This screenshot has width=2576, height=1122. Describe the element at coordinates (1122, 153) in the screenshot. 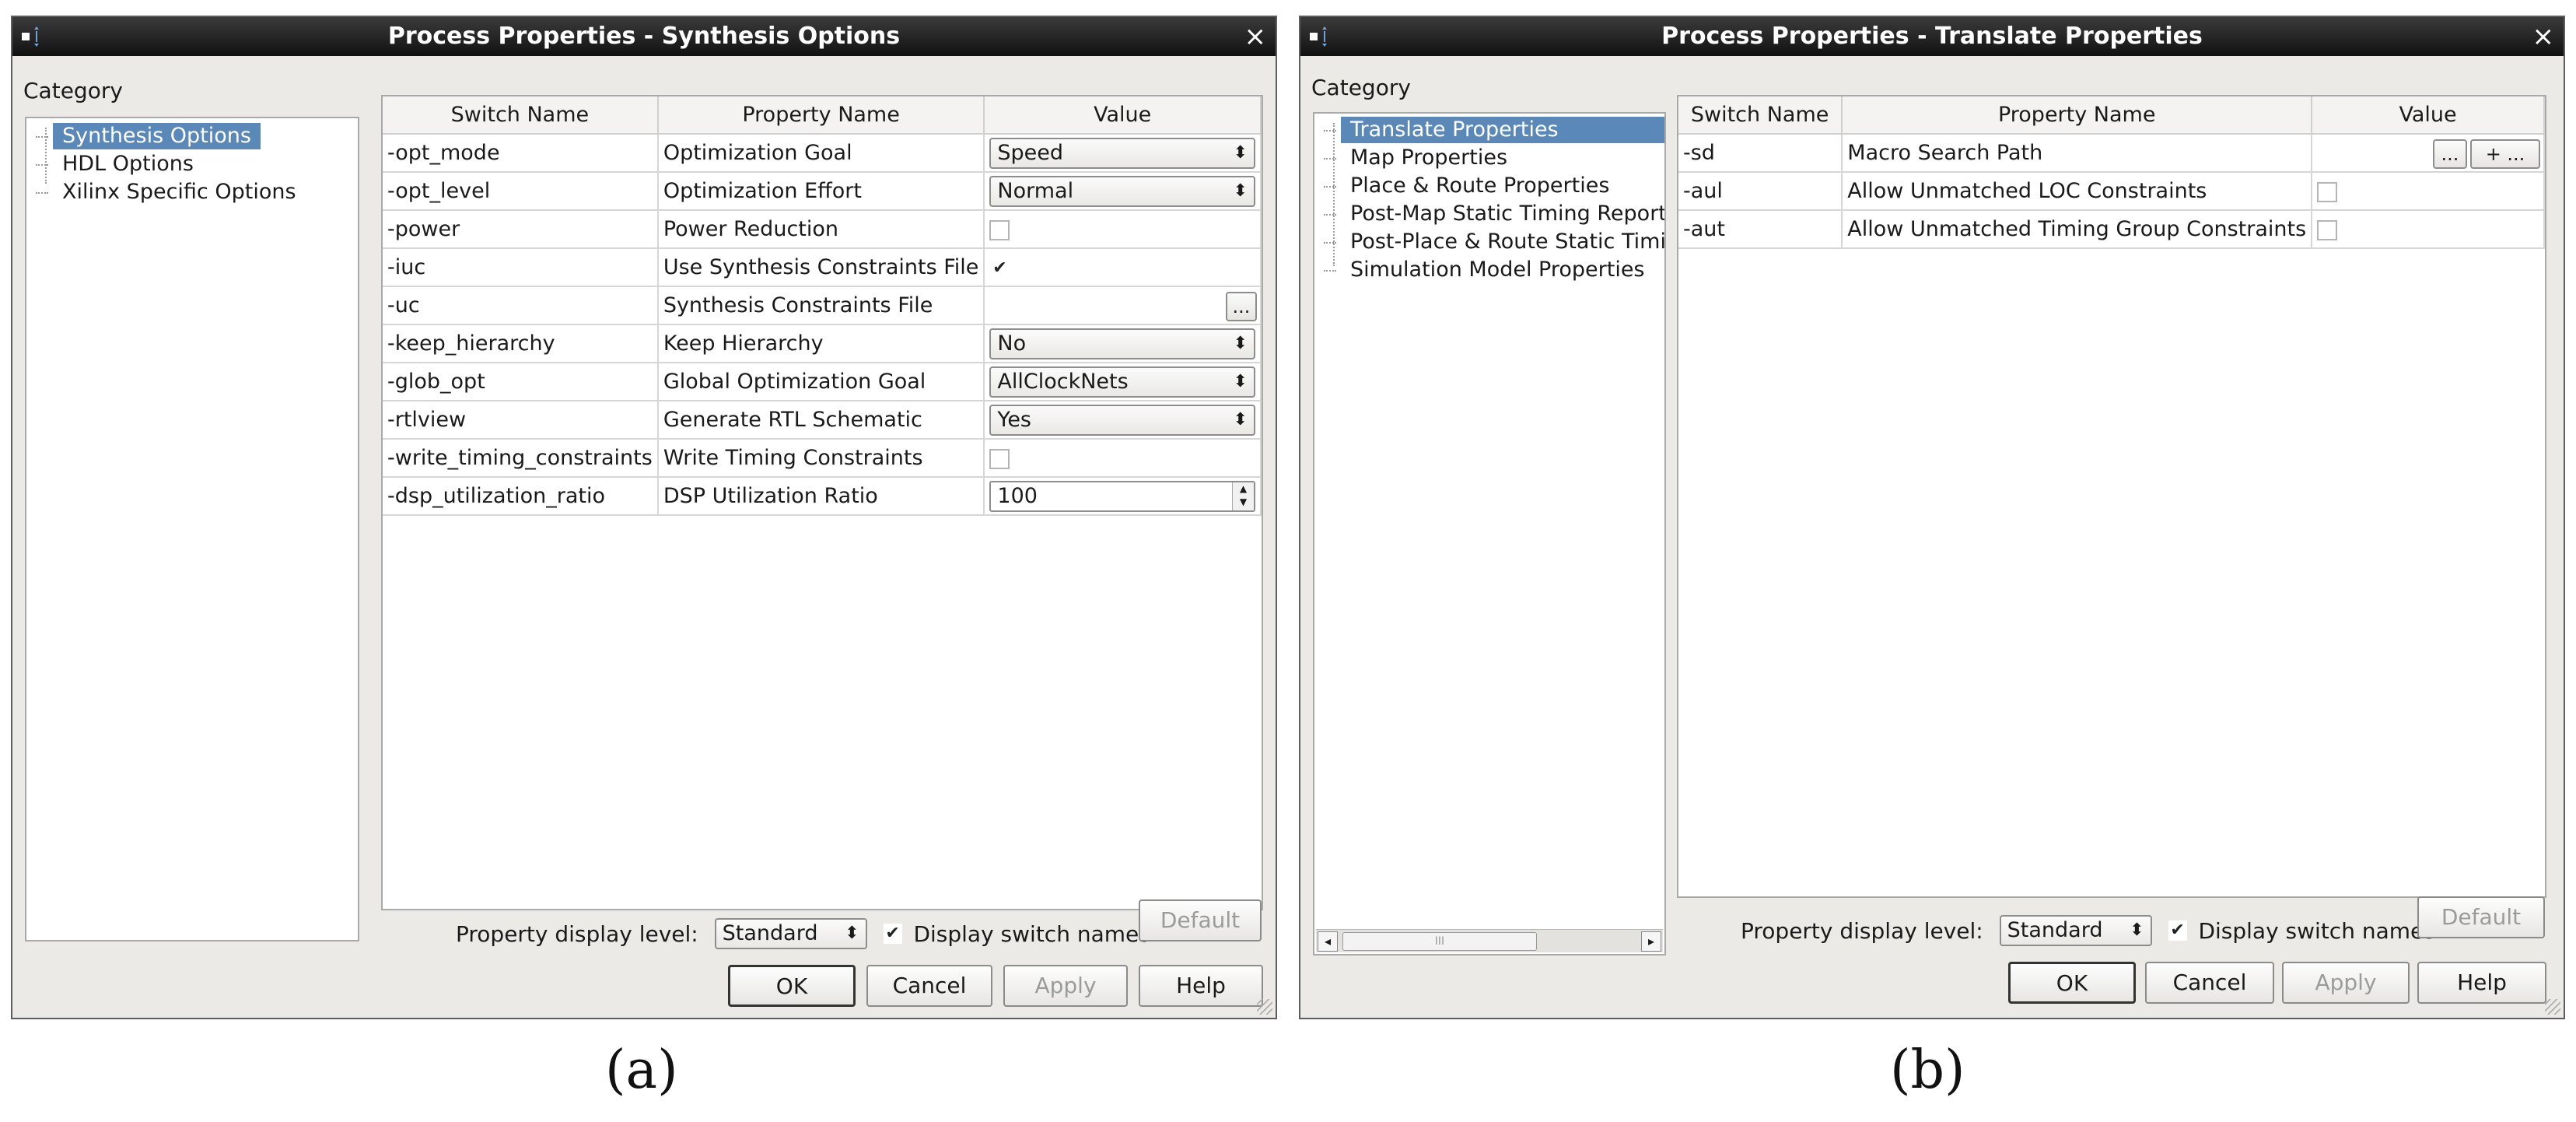

I see `optimization-goal-combo: Speed ⬍` at that location.